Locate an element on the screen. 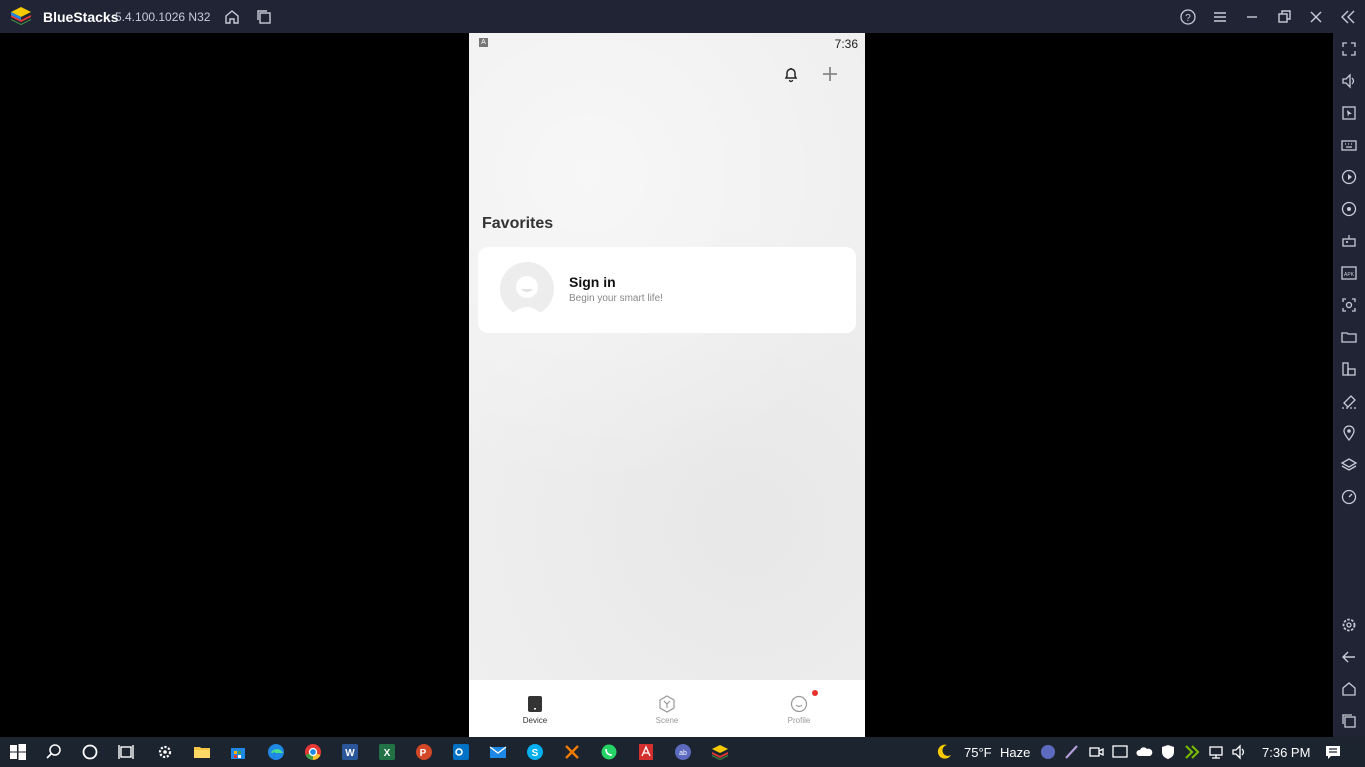  svg-text: X is located at coordinates (387, 753).